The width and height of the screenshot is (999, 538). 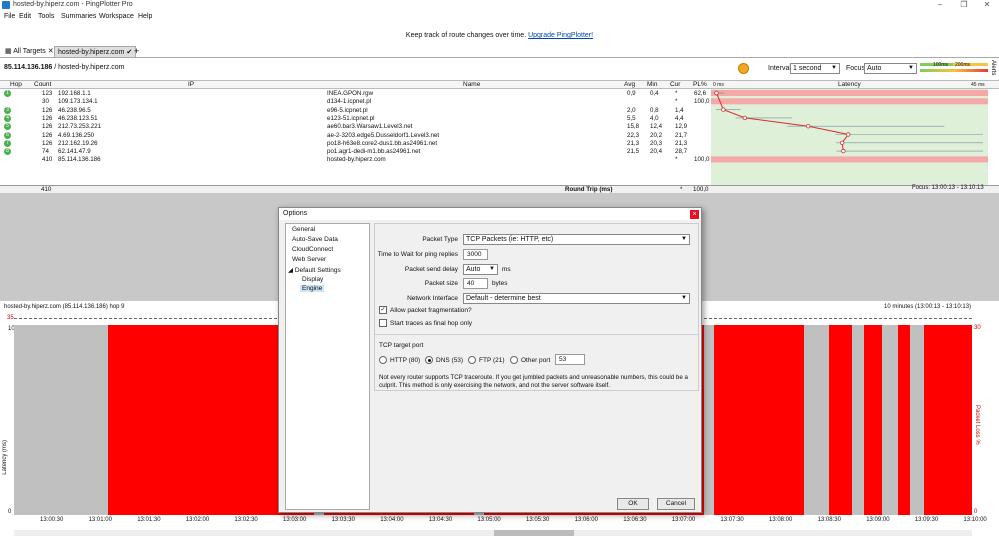 I want to click on upgrade-link: Upgrade PingPlotter!, so click(x=560, y=35).